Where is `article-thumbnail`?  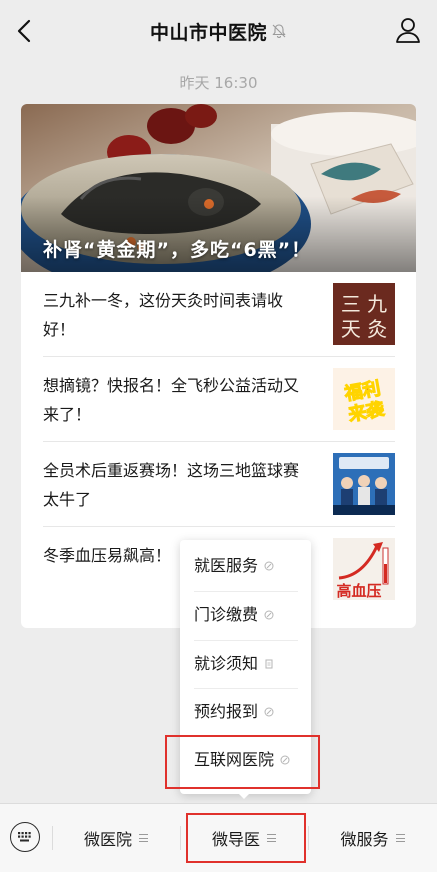 article-thumbnail is located at coordinates (364, 484).